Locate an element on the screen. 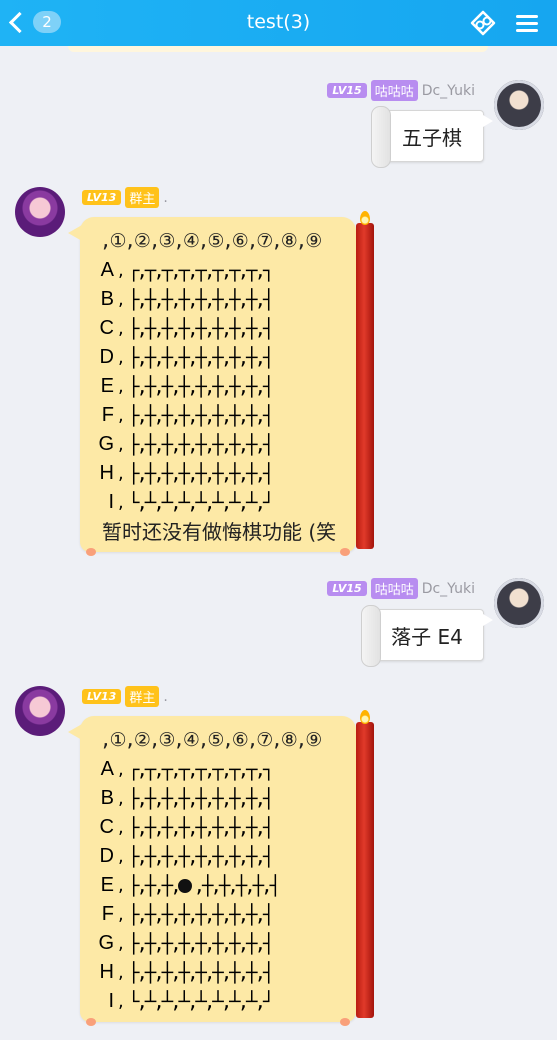  message-text: 暂时还没有做悔棋功能 (笑 is located at coordinates (219, 532).